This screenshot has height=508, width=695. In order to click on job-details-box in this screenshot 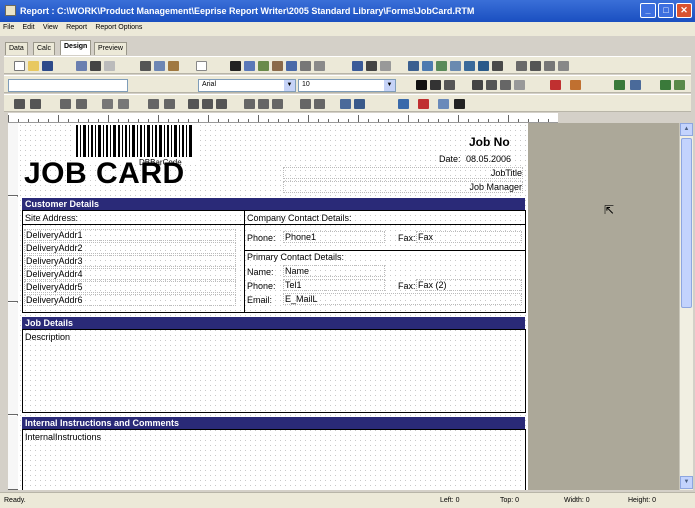, I will do `click(274, 371)`.